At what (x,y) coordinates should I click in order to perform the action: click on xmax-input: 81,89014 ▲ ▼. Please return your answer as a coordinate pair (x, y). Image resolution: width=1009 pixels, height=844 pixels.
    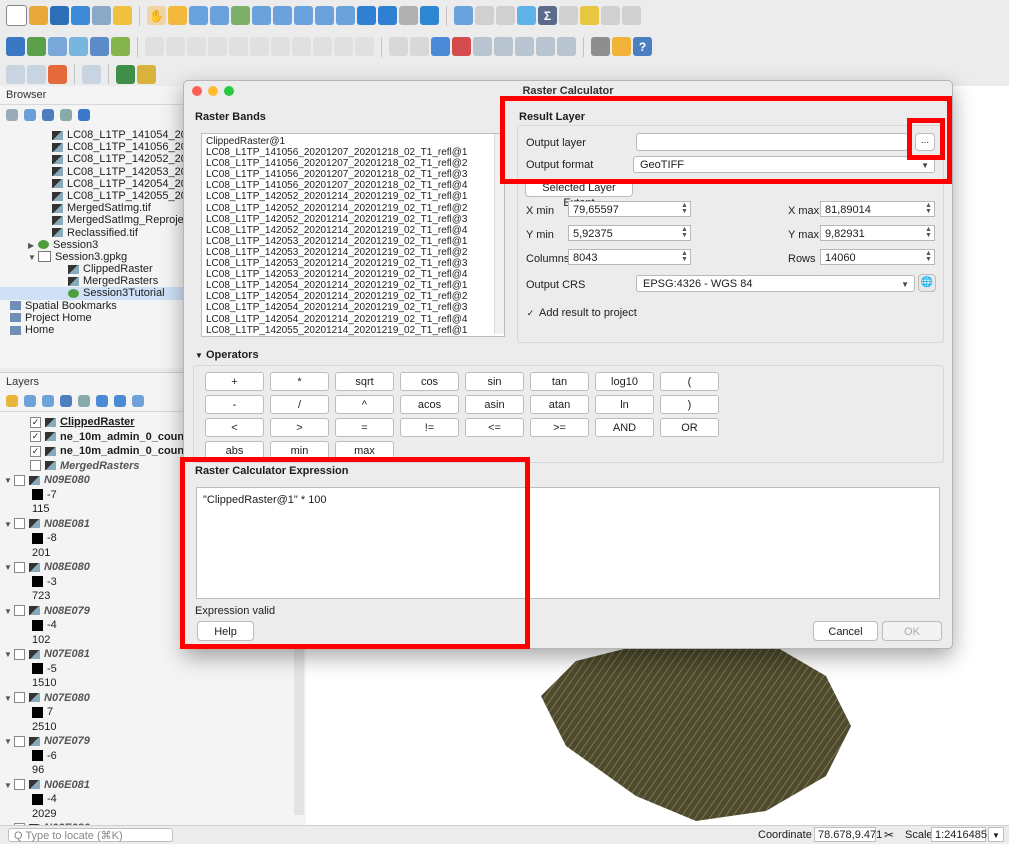
    Looking at the image, I should click on (877, 209).